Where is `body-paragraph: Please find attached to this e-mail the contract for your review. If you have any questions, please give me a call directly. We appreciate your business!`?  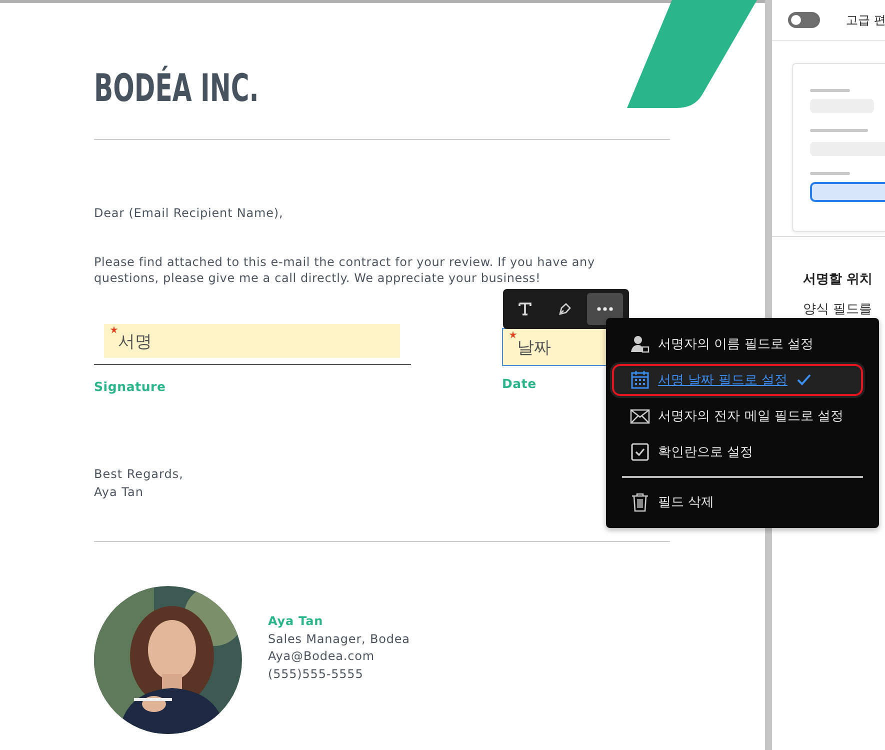
body-paragraph: Please find attached to this e-mail the contract for your review. If you have any questions, please give me a call directly. We appreciate your business! is located at coordinates (345, 270).